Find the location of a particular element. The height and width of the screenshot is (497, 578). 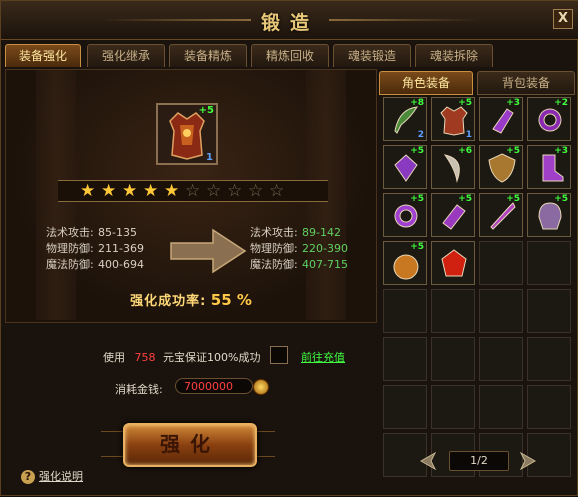

wand-icon is located at coordinates (503, 216).